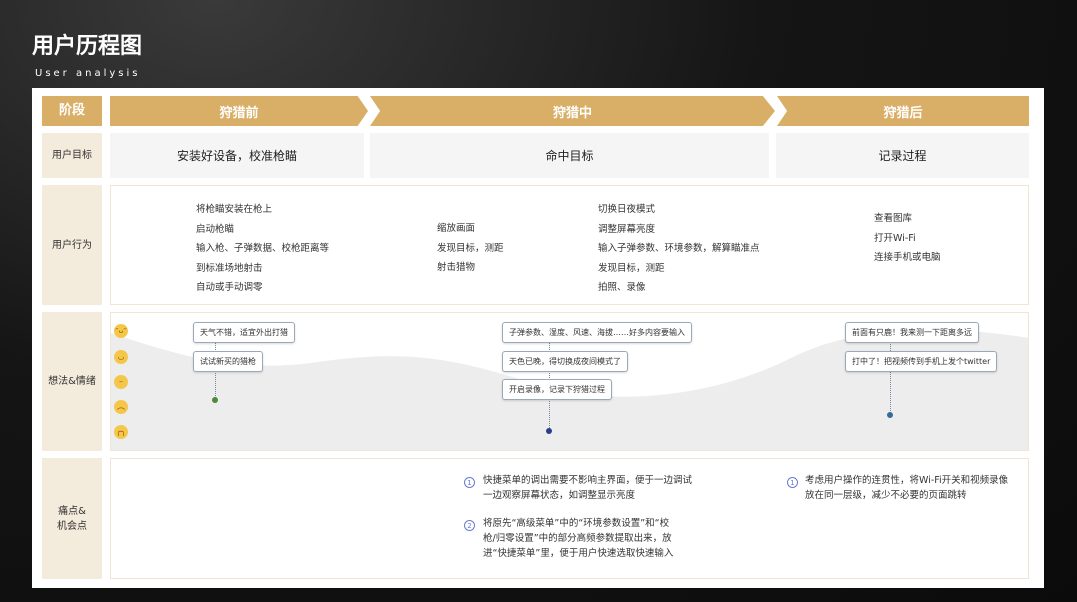  I want to click on behavior-item: 调整屏幕亮度, so click(627, 229).